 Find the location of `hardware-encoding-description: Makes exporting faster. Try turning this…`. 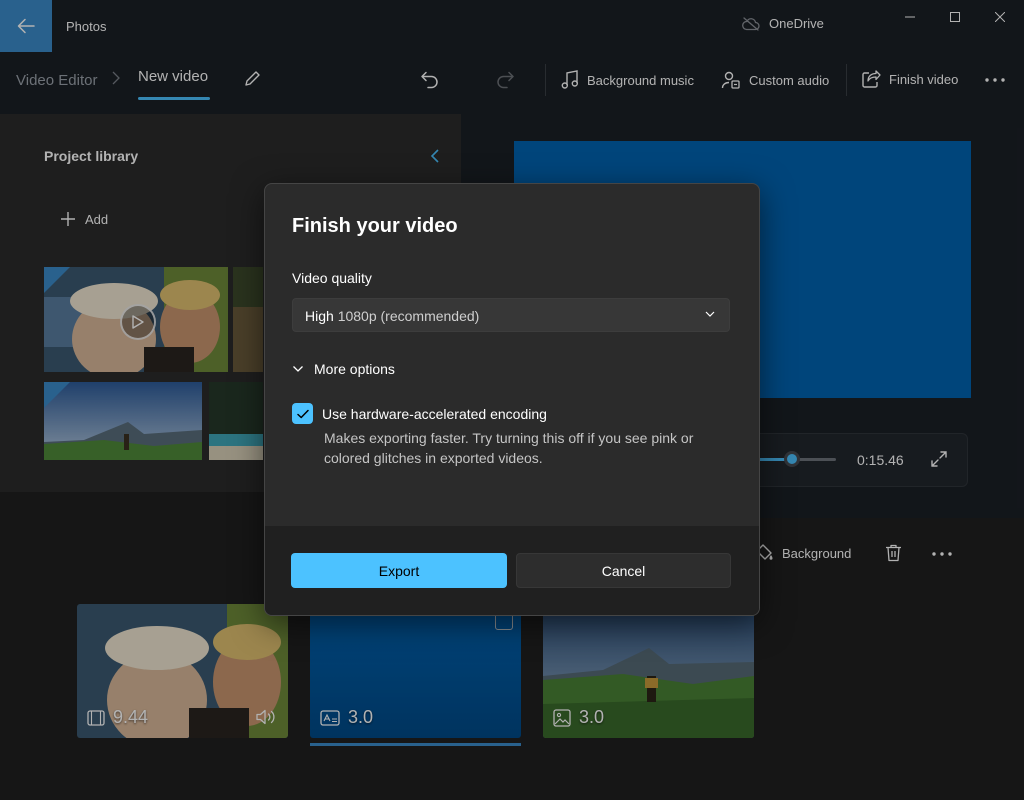

hardware-encoding-description: Makes exporting faster. Try turning this… is located at coordinates (509, 448).